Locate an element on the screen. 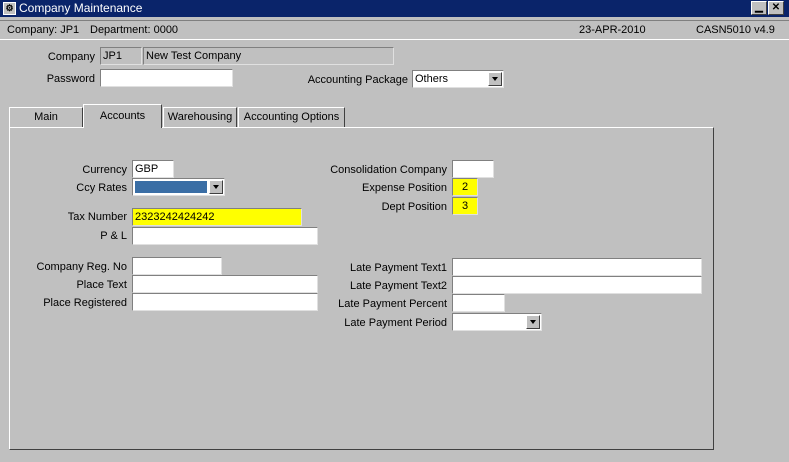  tab-warehousing: Warehousing is located at coordinates (200, 117).